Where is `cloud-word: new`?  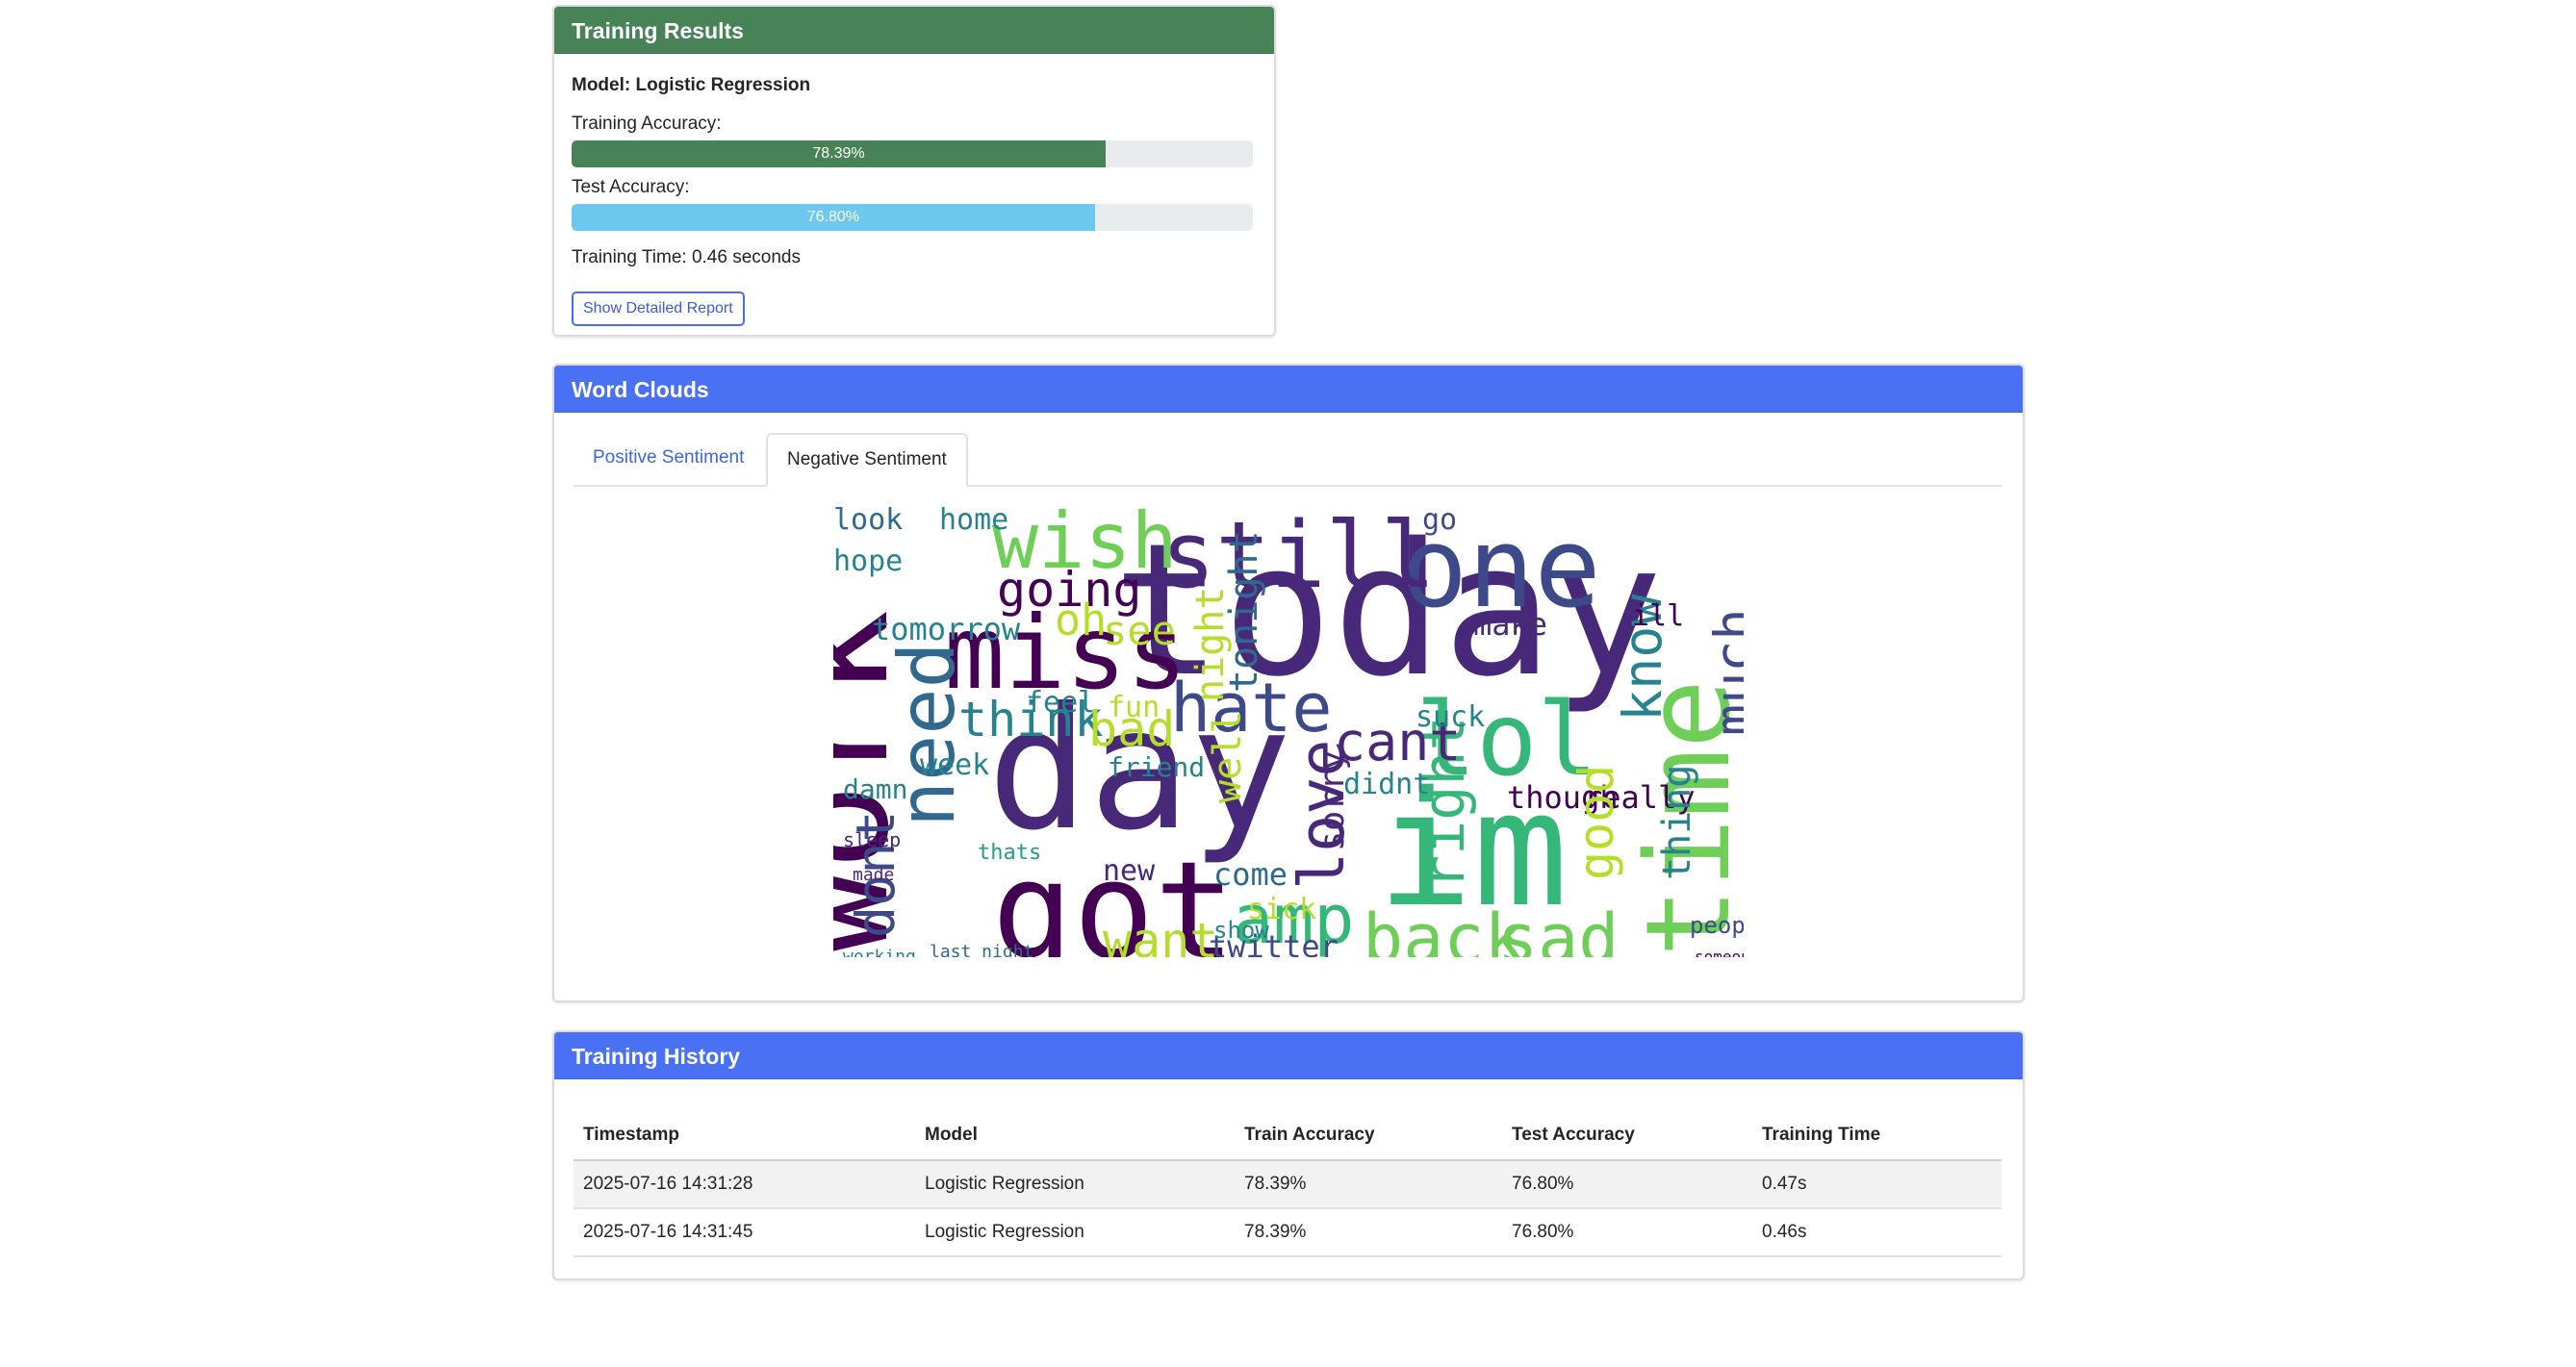 cloud-word: new is located at coordinates (1129, 871).